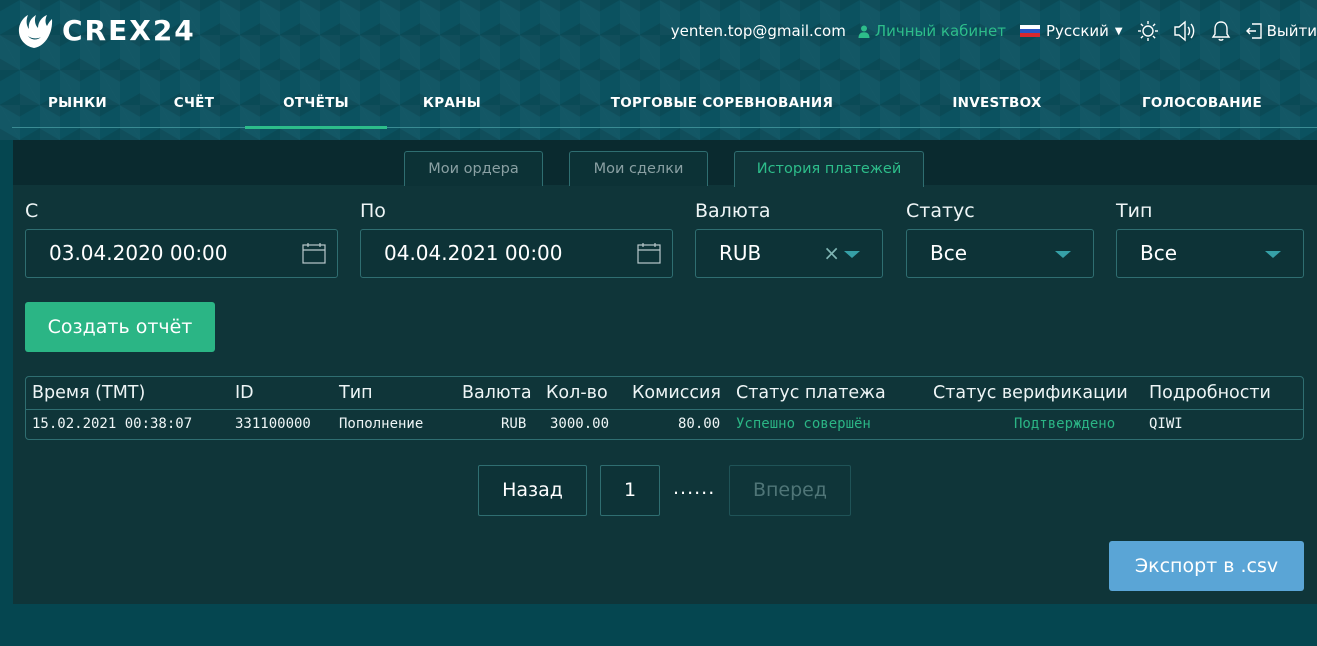  What do you see at coordinates (452, 104) in the screenshot?
I see `nav-item-faucets: КРАНЫ` at bounding box center [452, 104].